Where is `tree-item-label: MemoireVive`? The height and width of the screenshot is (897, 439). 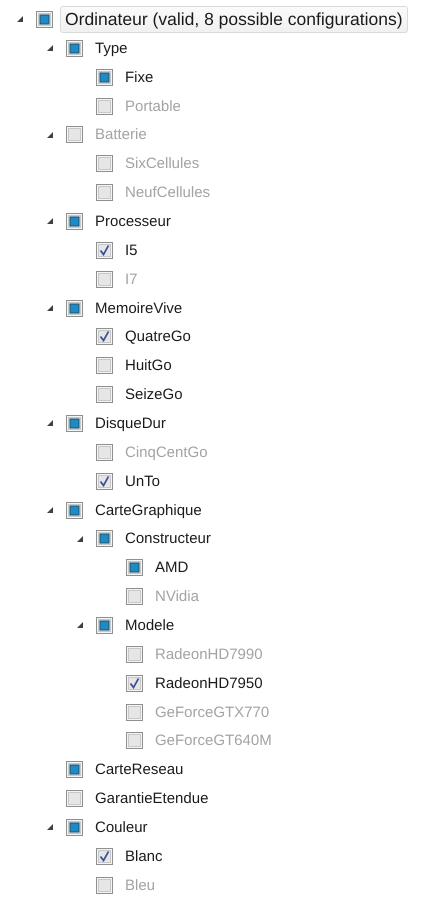
tree-item-label: MemoireVive is located at coordinates (139, 308).